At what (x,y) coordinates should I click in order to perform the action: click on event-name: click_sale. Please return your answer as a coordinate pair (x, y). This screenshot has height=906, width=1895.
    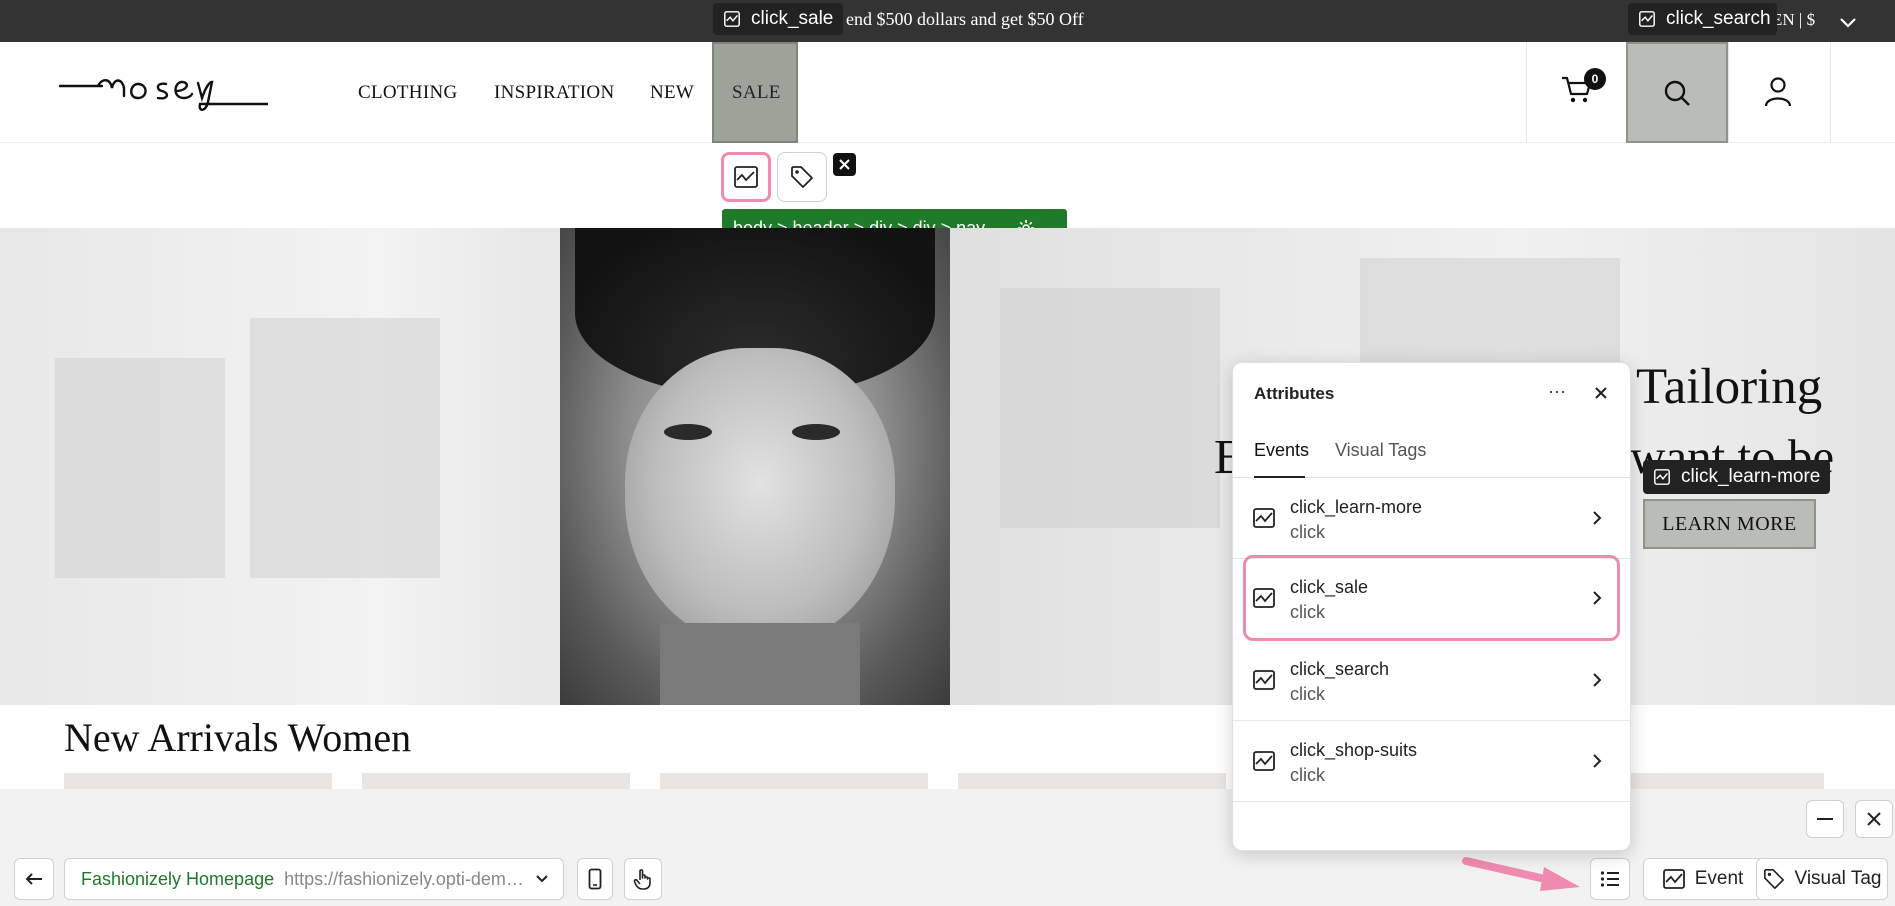
    Looking at the image, I should click on (1329, 587).